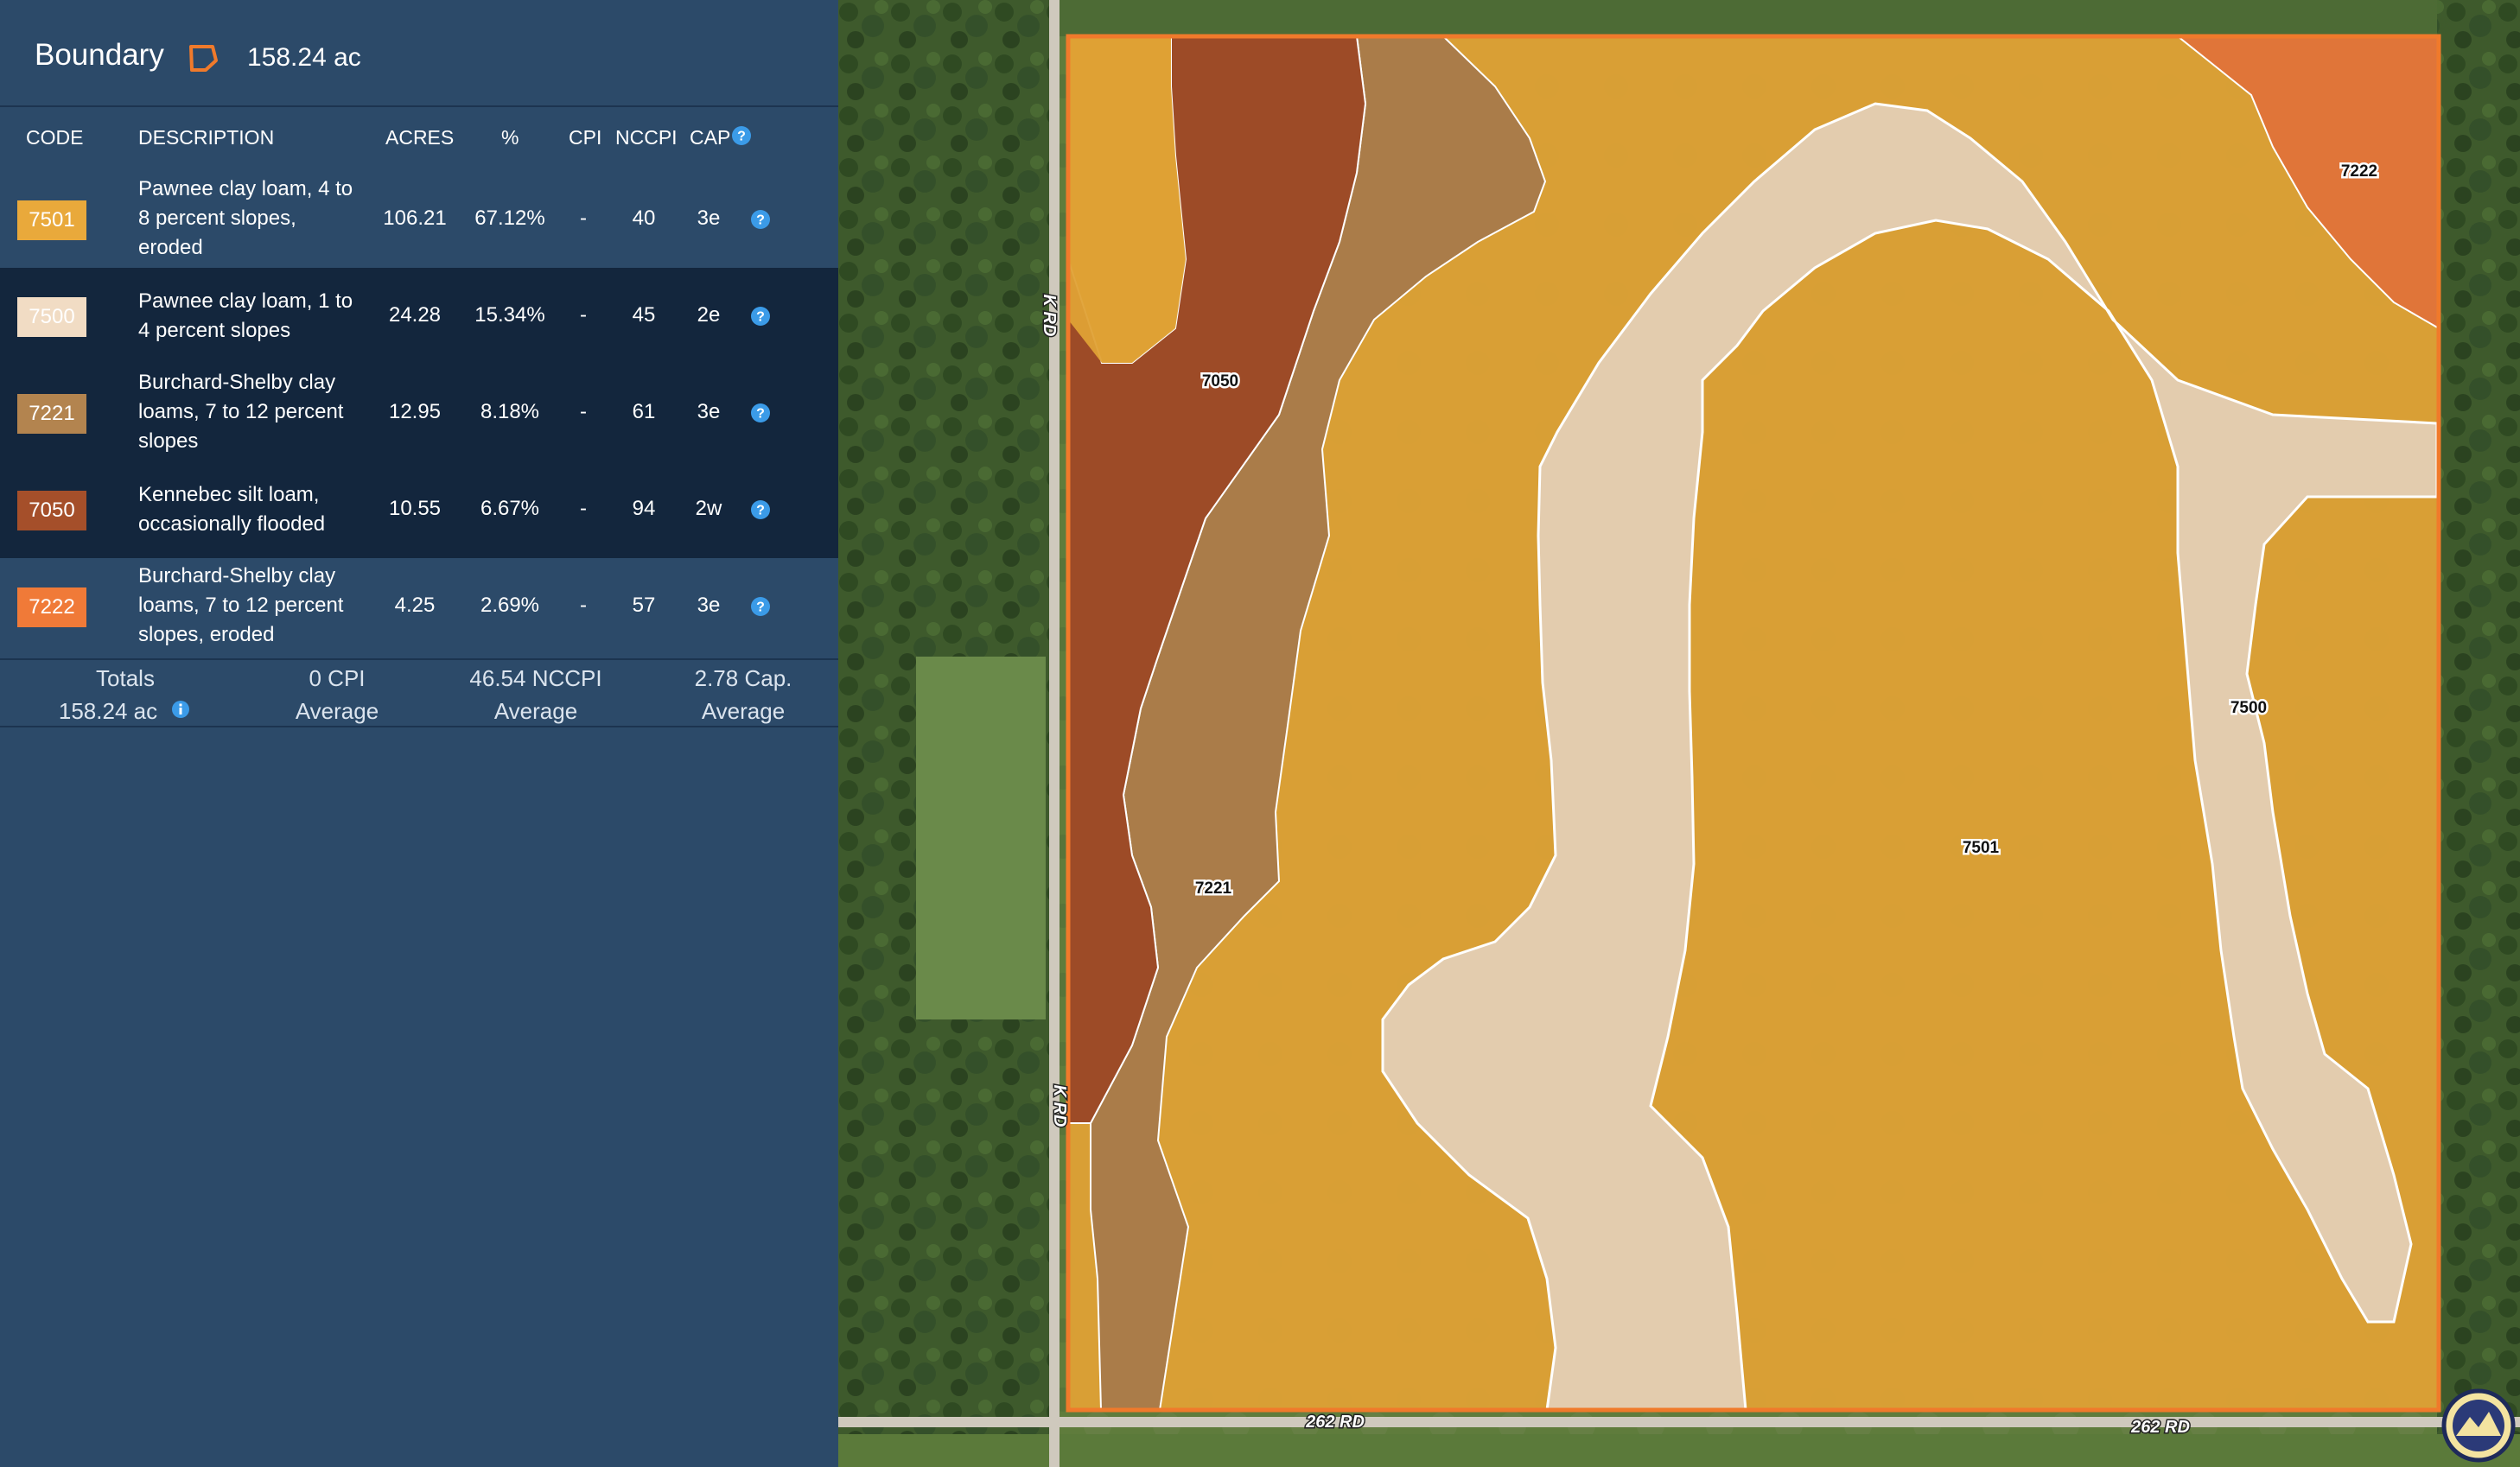 This screenshot has height=1467, width=2520. What do you see at coordinates (415, 508) in the screenshot?
I see `soil-acres: 10.55` at bounding box center [415, 508].